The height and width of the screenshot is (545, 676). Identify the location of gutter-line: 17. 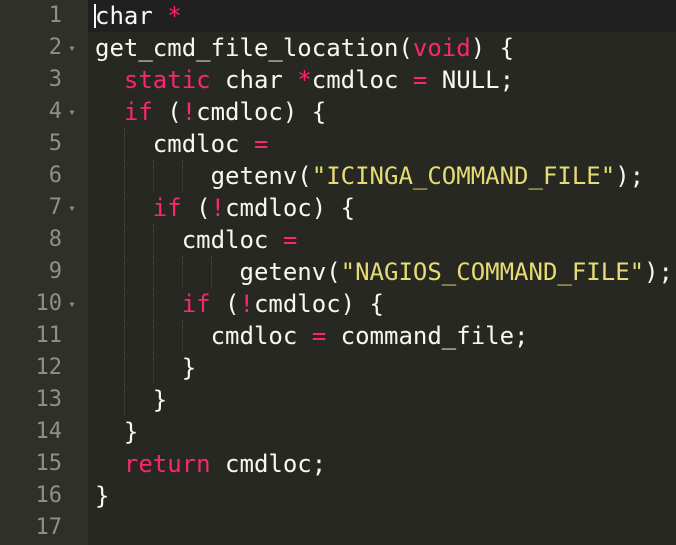
(44, 528).